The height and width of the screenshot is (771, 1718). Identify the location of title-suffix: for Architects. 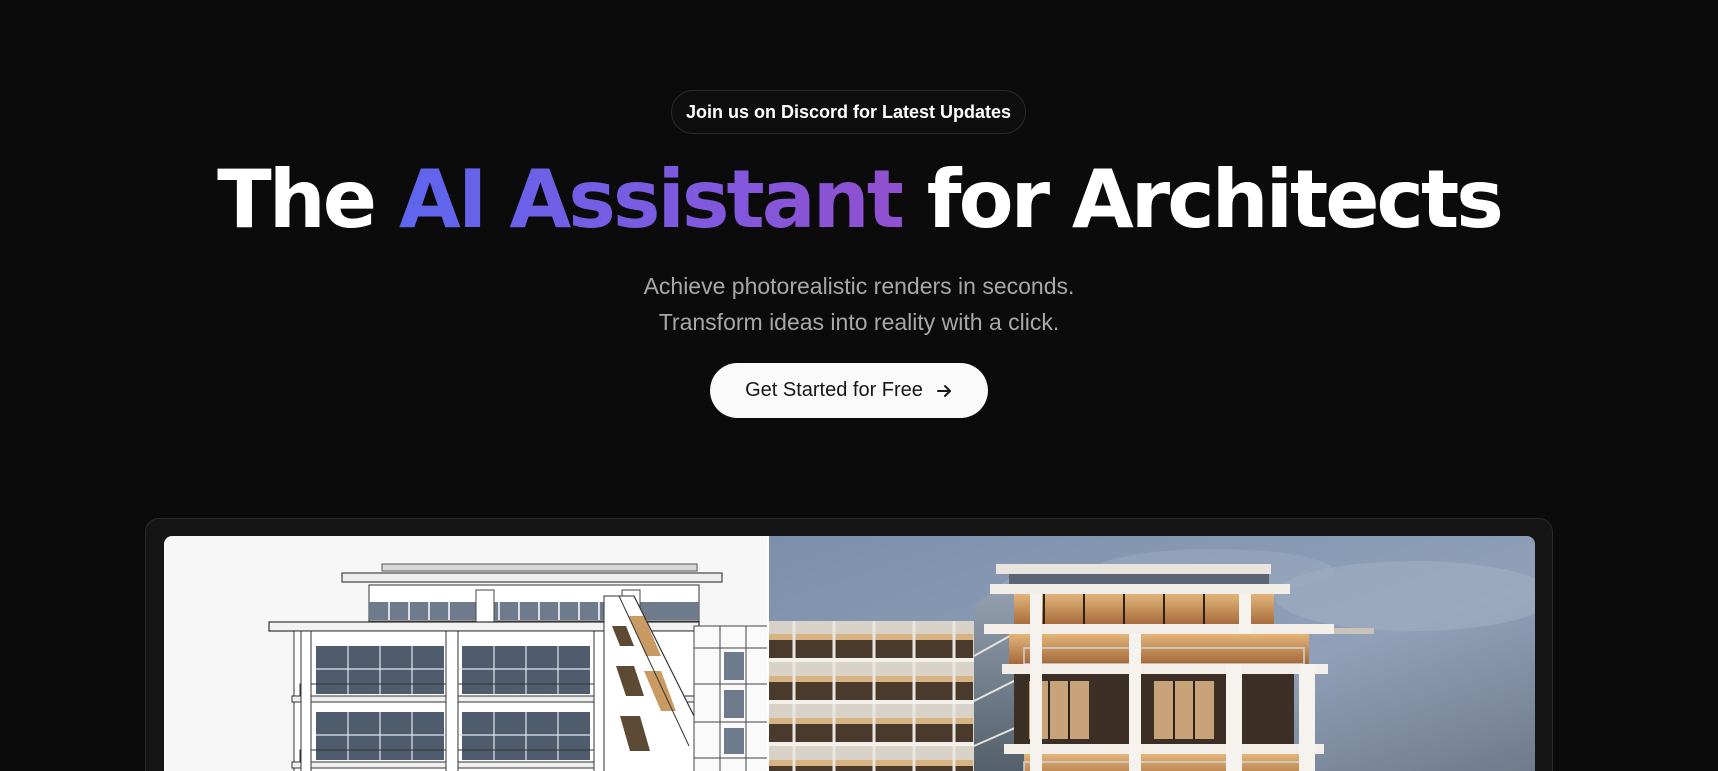
(1202, 199).